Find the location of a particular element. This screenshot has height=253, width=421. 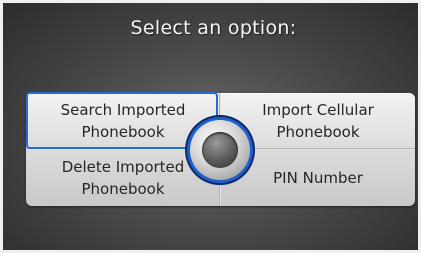

import-cellular-phonebook-option: Import Cellular Phonebook is located at coordinates (318, 121).